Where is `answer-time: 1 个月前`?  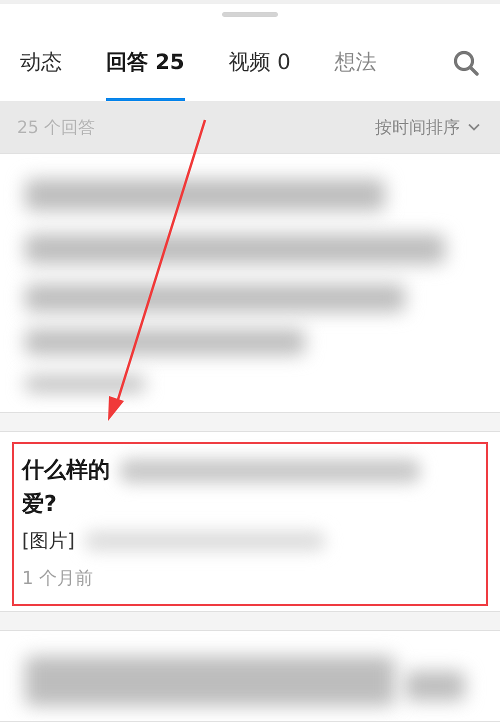
answer-time: 1 个月前 is located at coordinates (58, 578).